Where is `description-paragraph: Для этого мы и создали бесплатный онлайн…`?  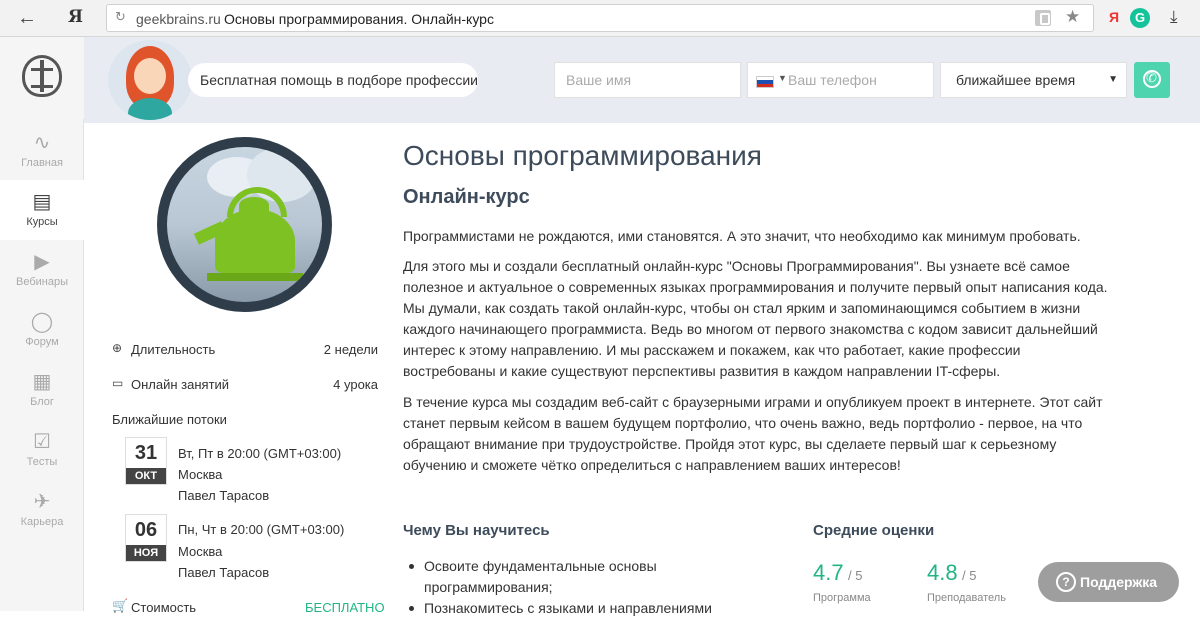
description-paragraph: Для этого мы и создали бесплатный онлайн… is located at coordinates (755, 318).